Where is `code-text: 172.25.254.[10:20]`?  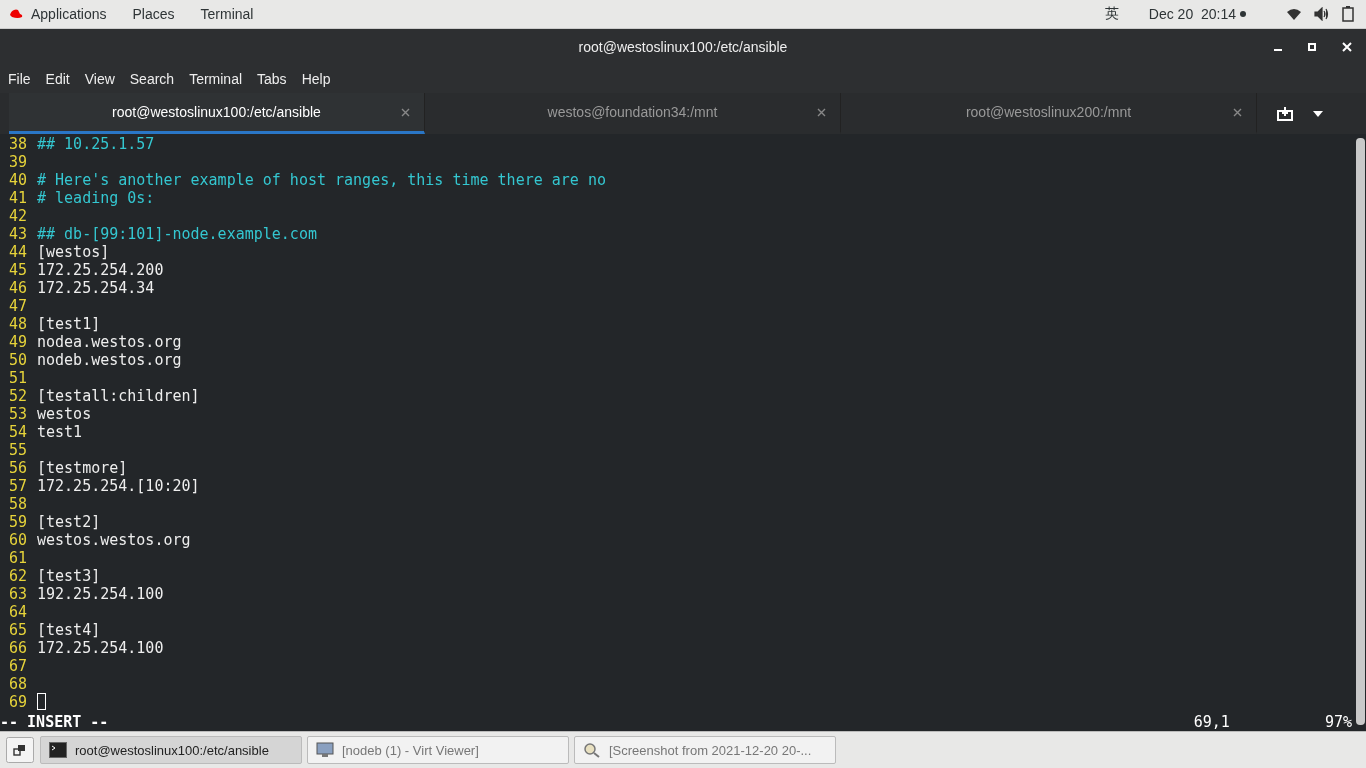
code-text: 172.25.254.[10:20] is located at coordinates (118, 486).